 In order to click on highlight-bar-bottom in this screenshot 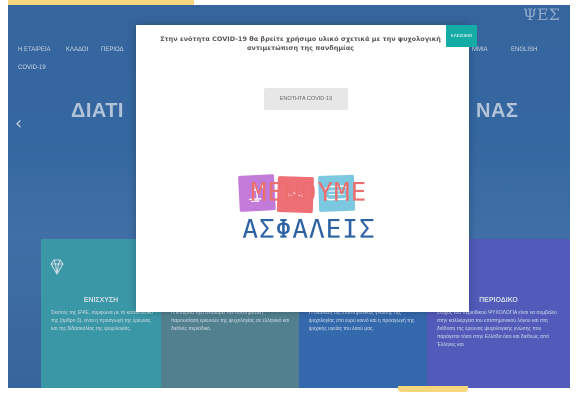, I will do `click(433, 389)`.